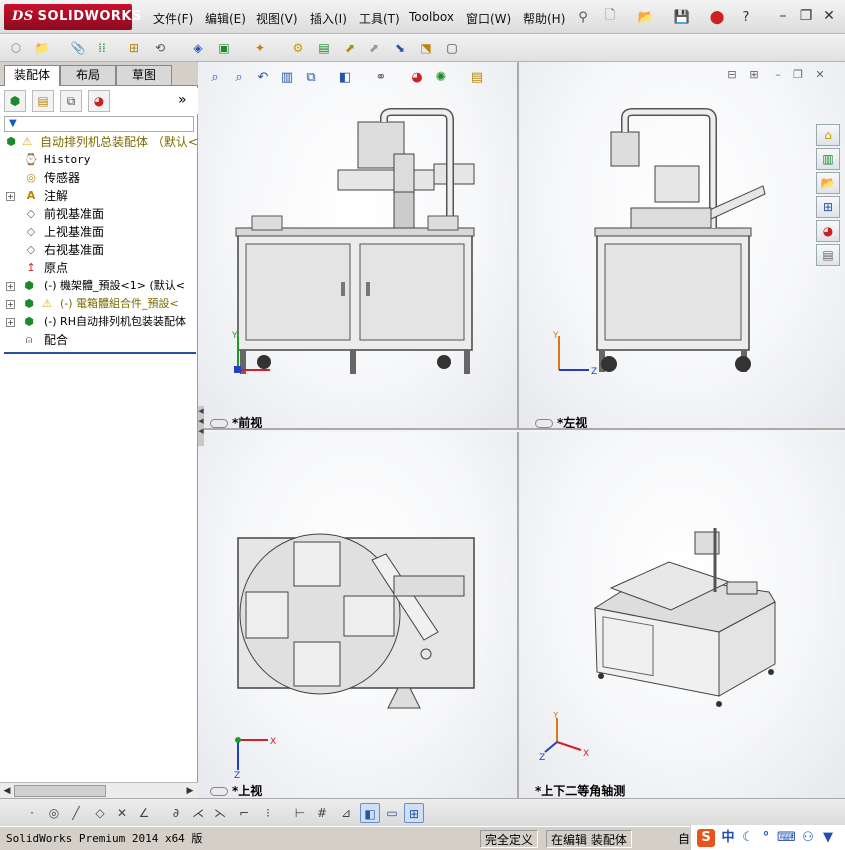  What do you see at coordinates (99, 101) in the screenshot?
I see `display-manager-icon: ◕` at bounding box center [99, 101].